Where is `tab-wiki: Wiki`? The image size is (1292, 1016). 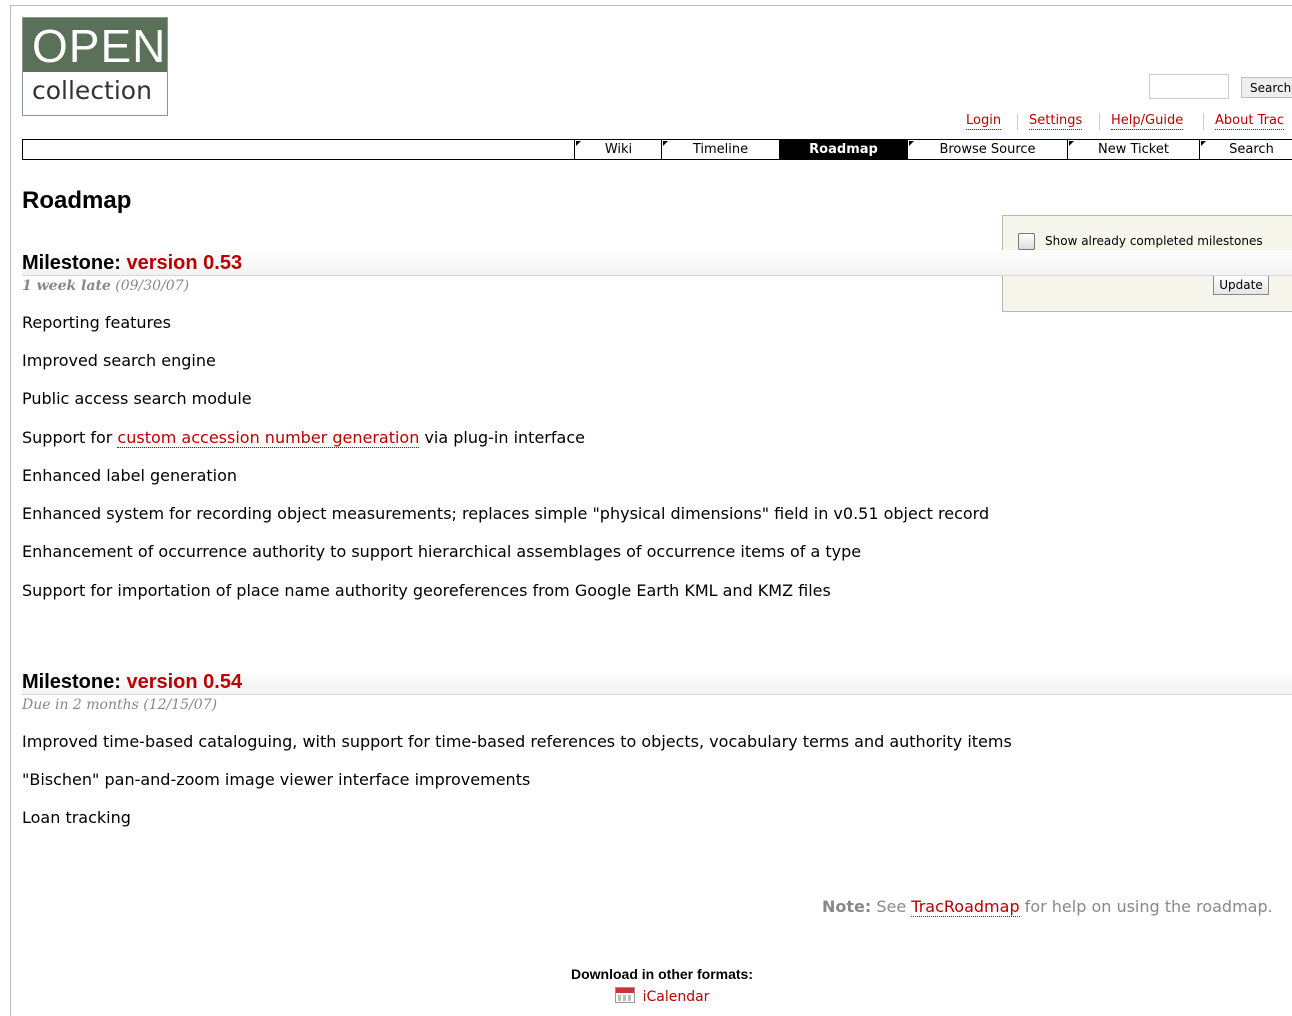 tab-wiki: Wiki is located at coordinates (618, 149).